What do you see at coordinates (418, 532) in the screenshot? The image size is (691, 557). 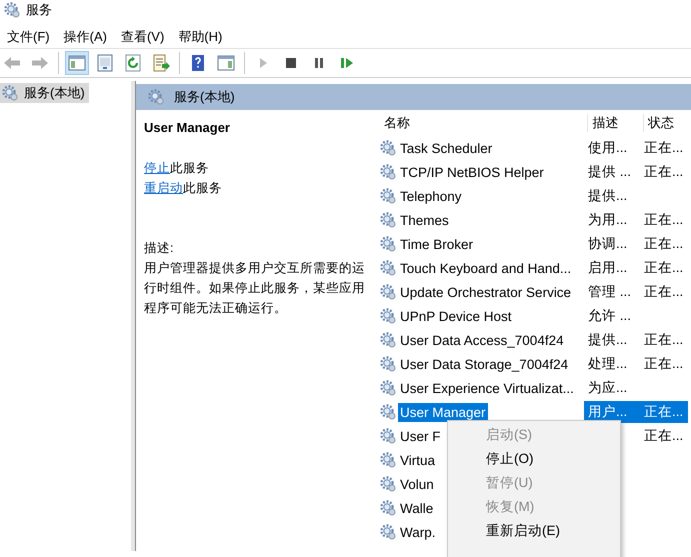 I see `service-name: Warp.` at bounding box center [418, 532].